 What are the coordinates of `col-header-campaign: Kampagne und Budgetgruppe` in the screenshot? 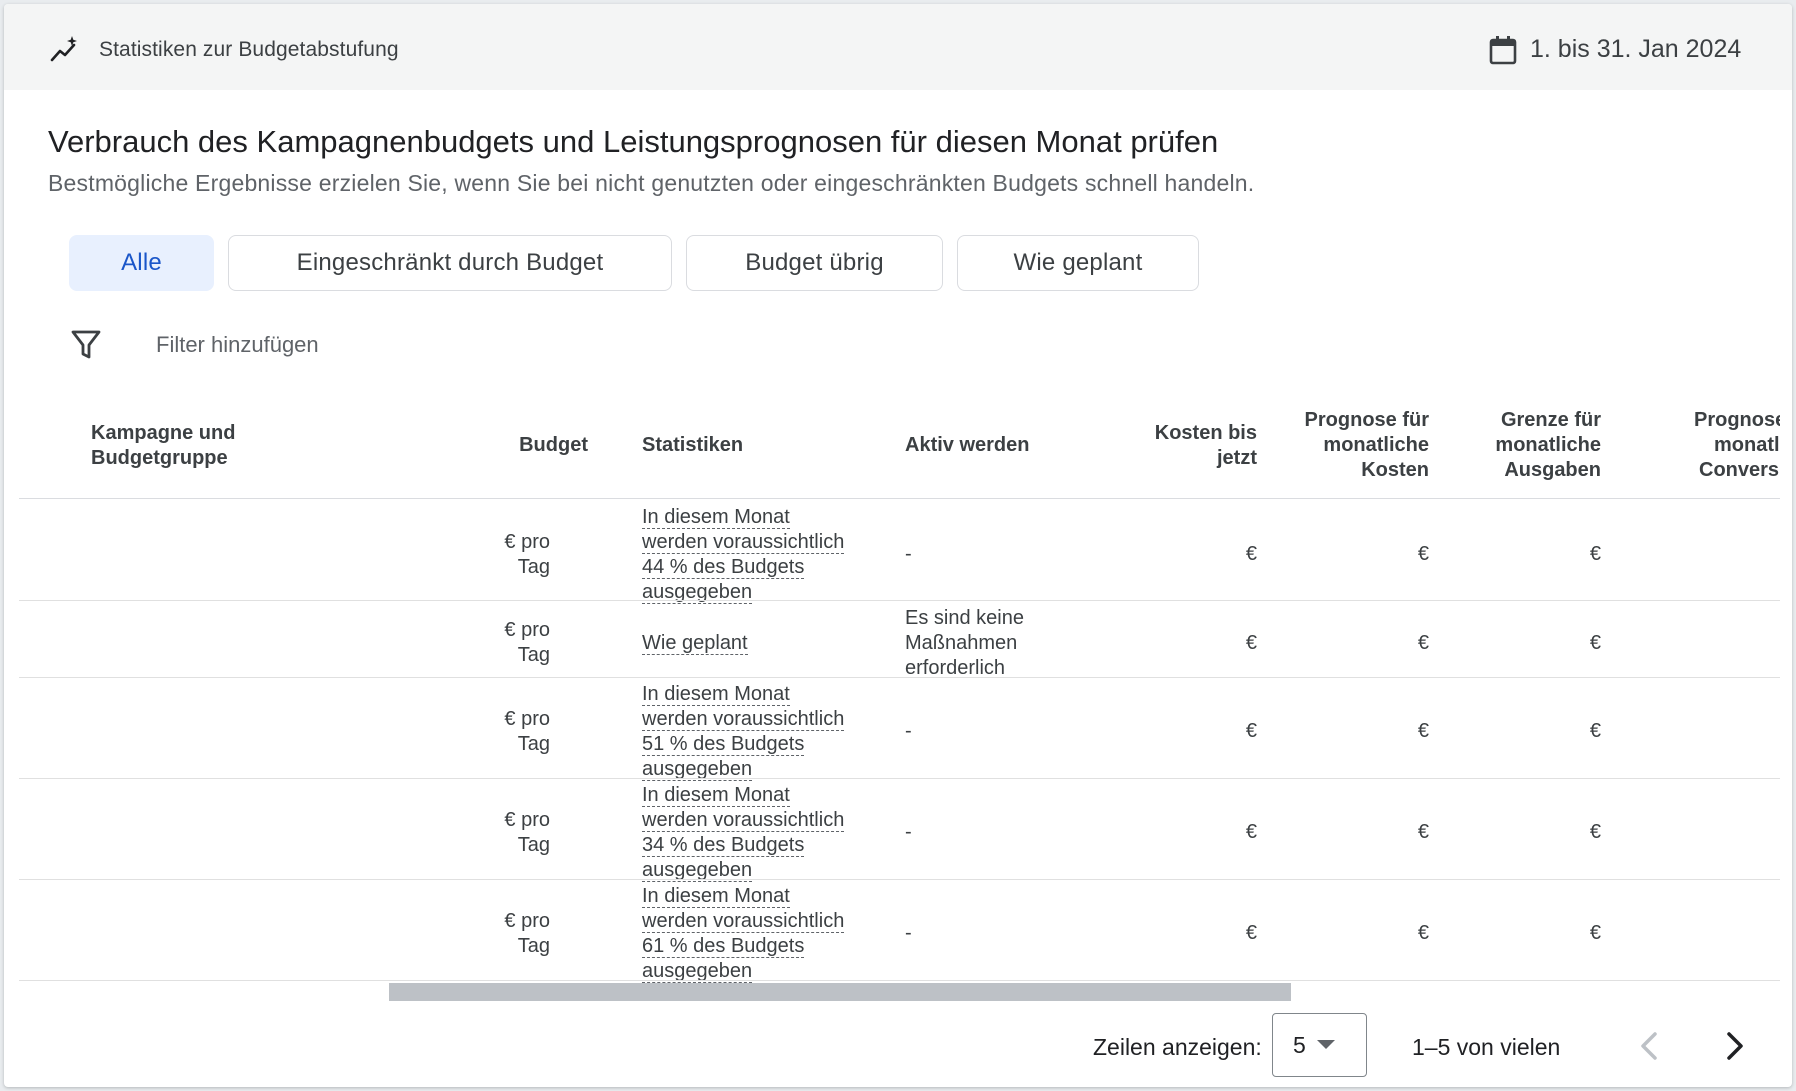 It's located at (163, 446).